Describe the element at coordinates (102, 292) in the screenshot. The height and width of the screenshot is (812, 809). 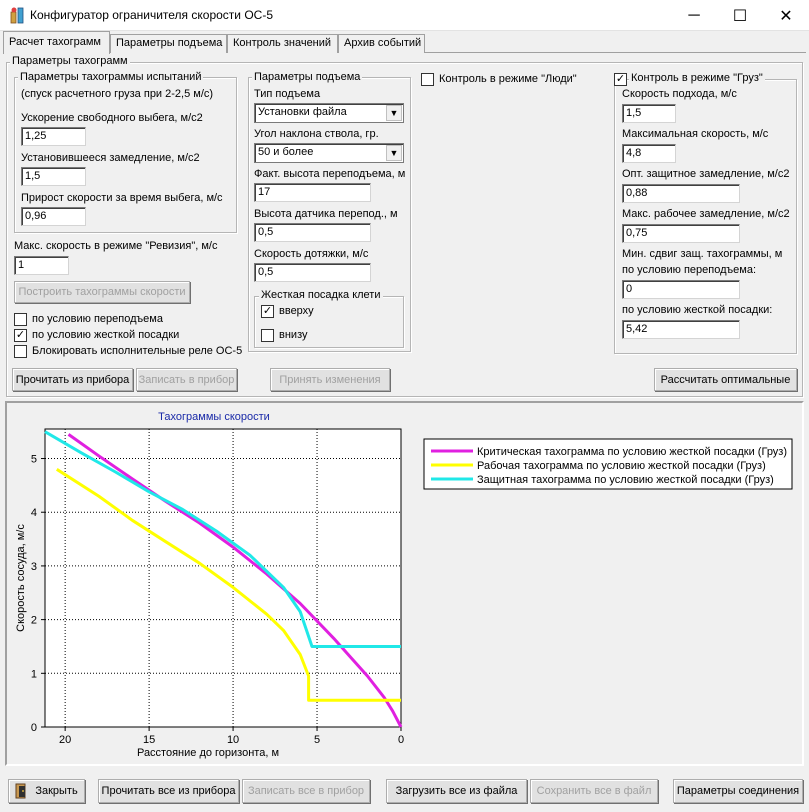
I see `build-tachograms-button: Построить тахограммы скорости` at that location.